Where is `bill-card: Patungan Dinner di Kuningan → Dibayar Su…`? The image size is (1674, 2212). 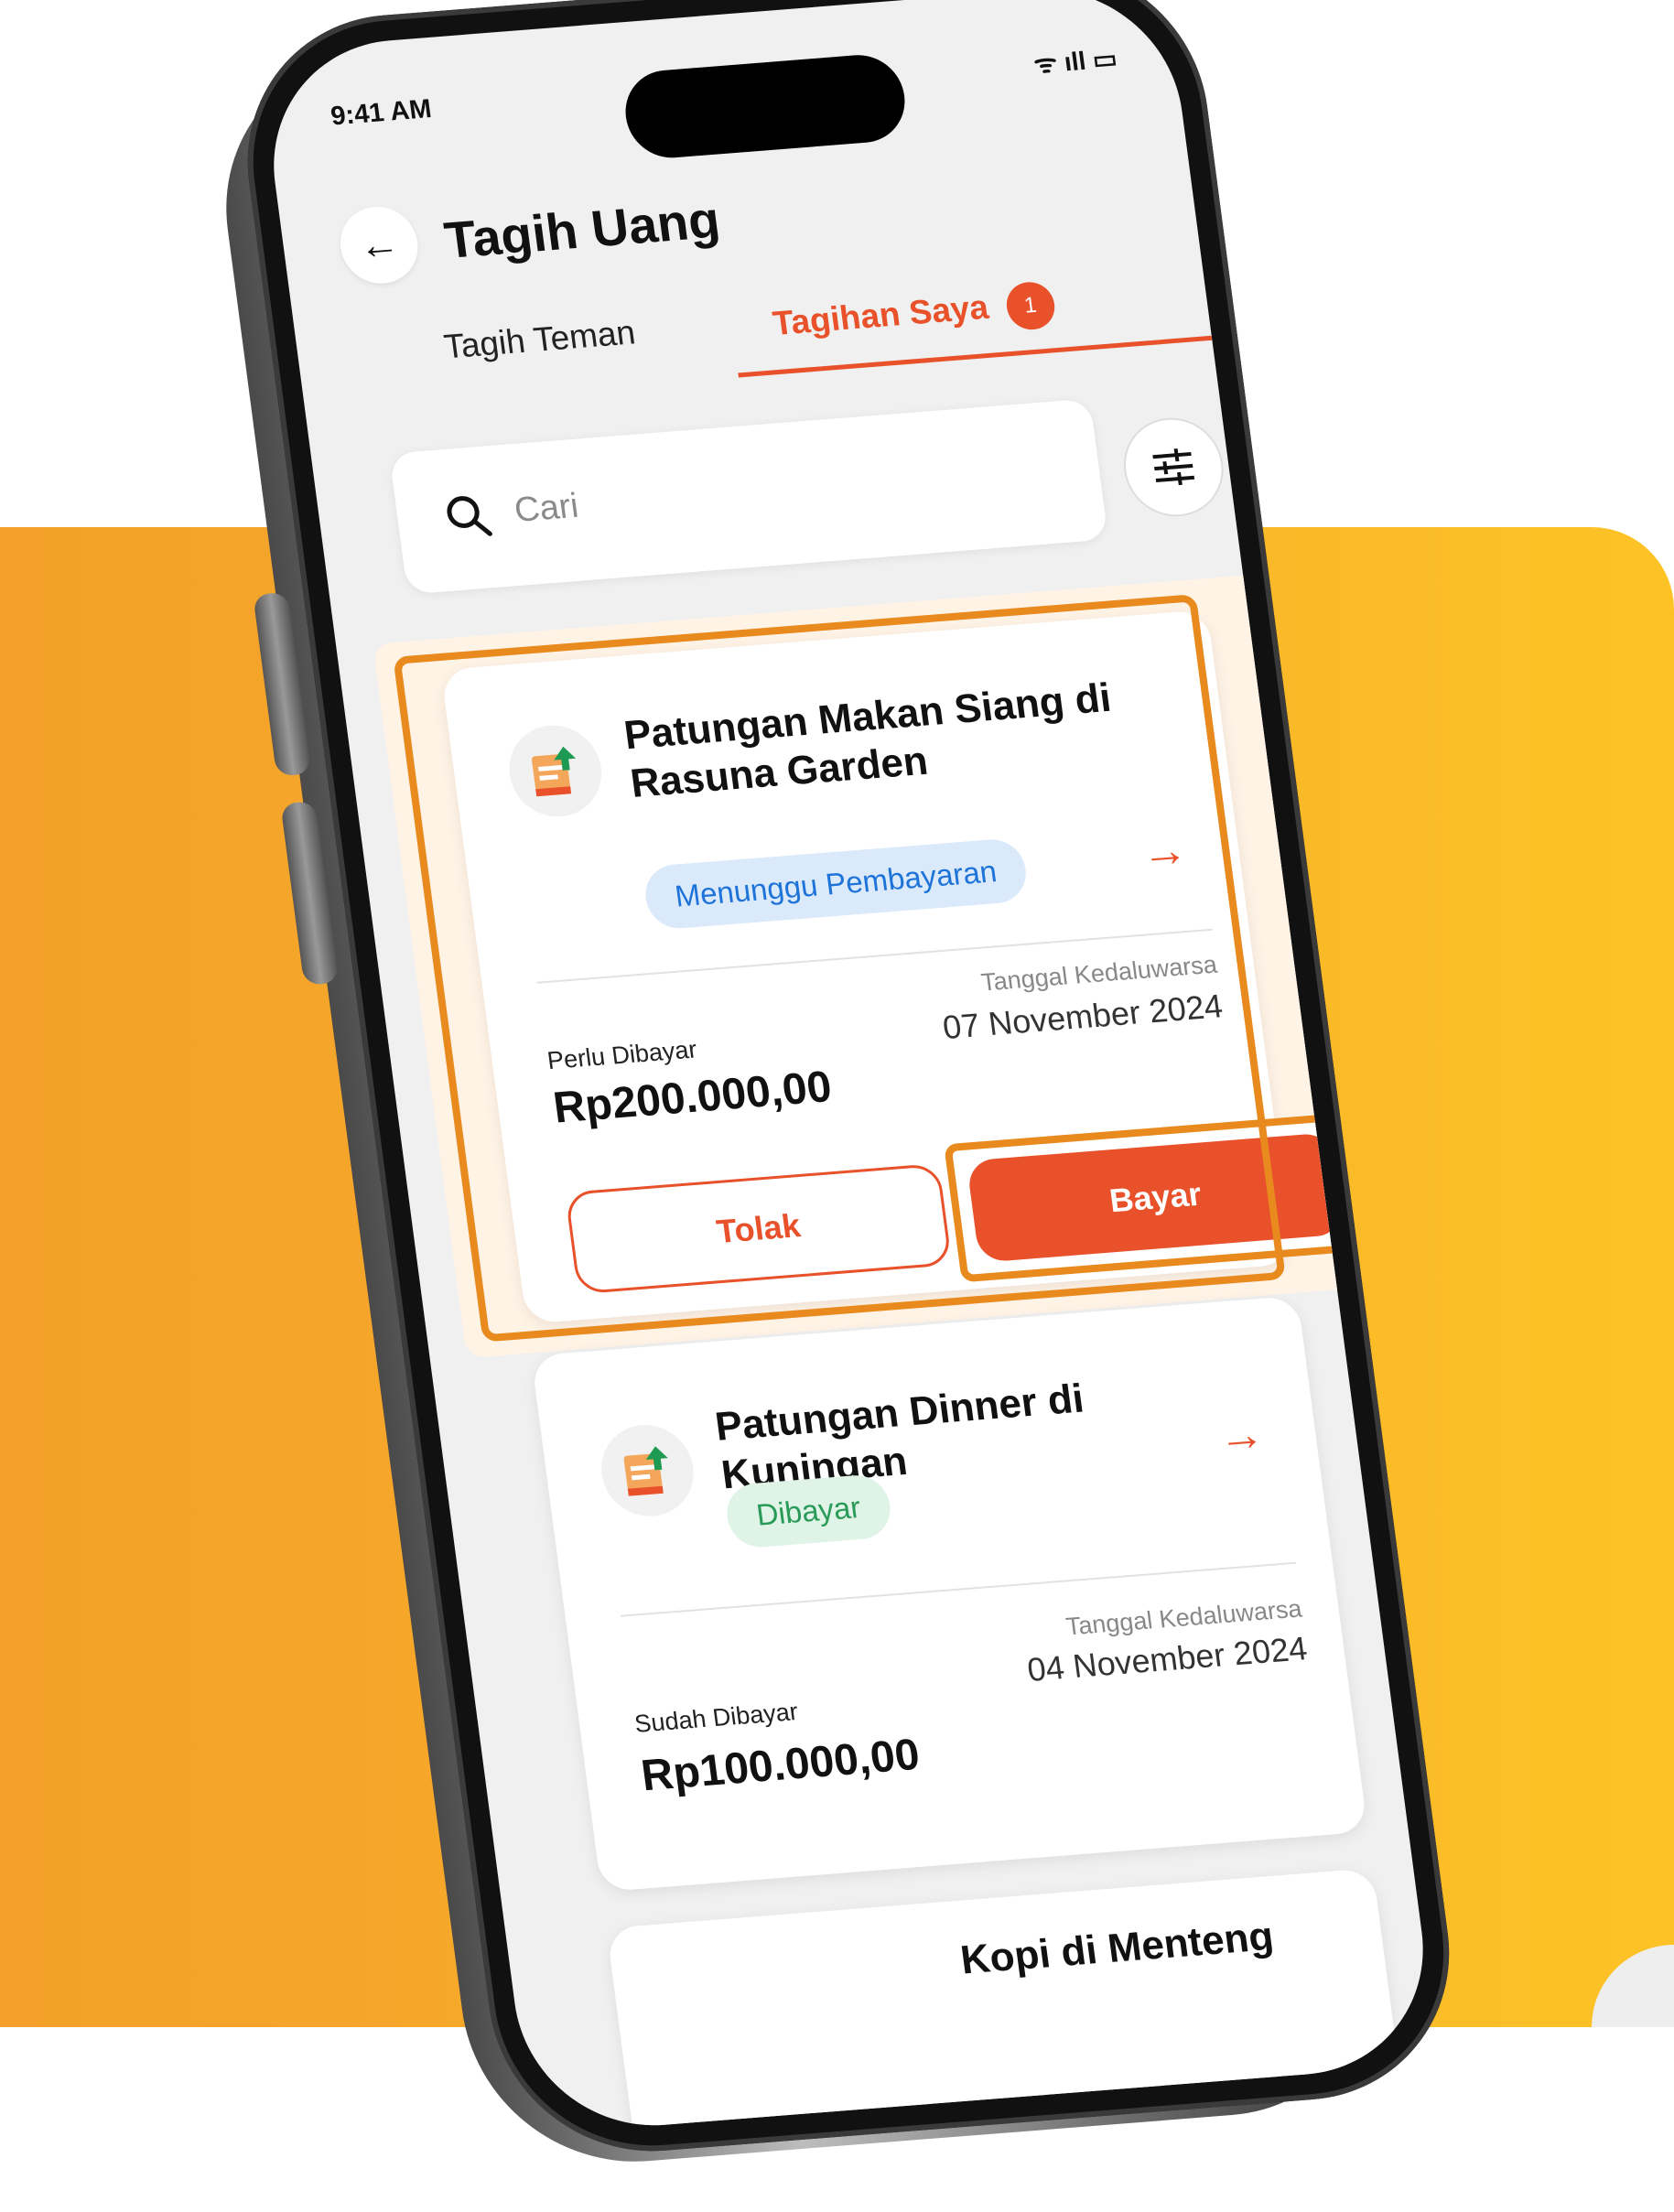 bill-card: Patungan Dinner di Kuningan → Dibayar Su… is located at coordinates (950, 1594).